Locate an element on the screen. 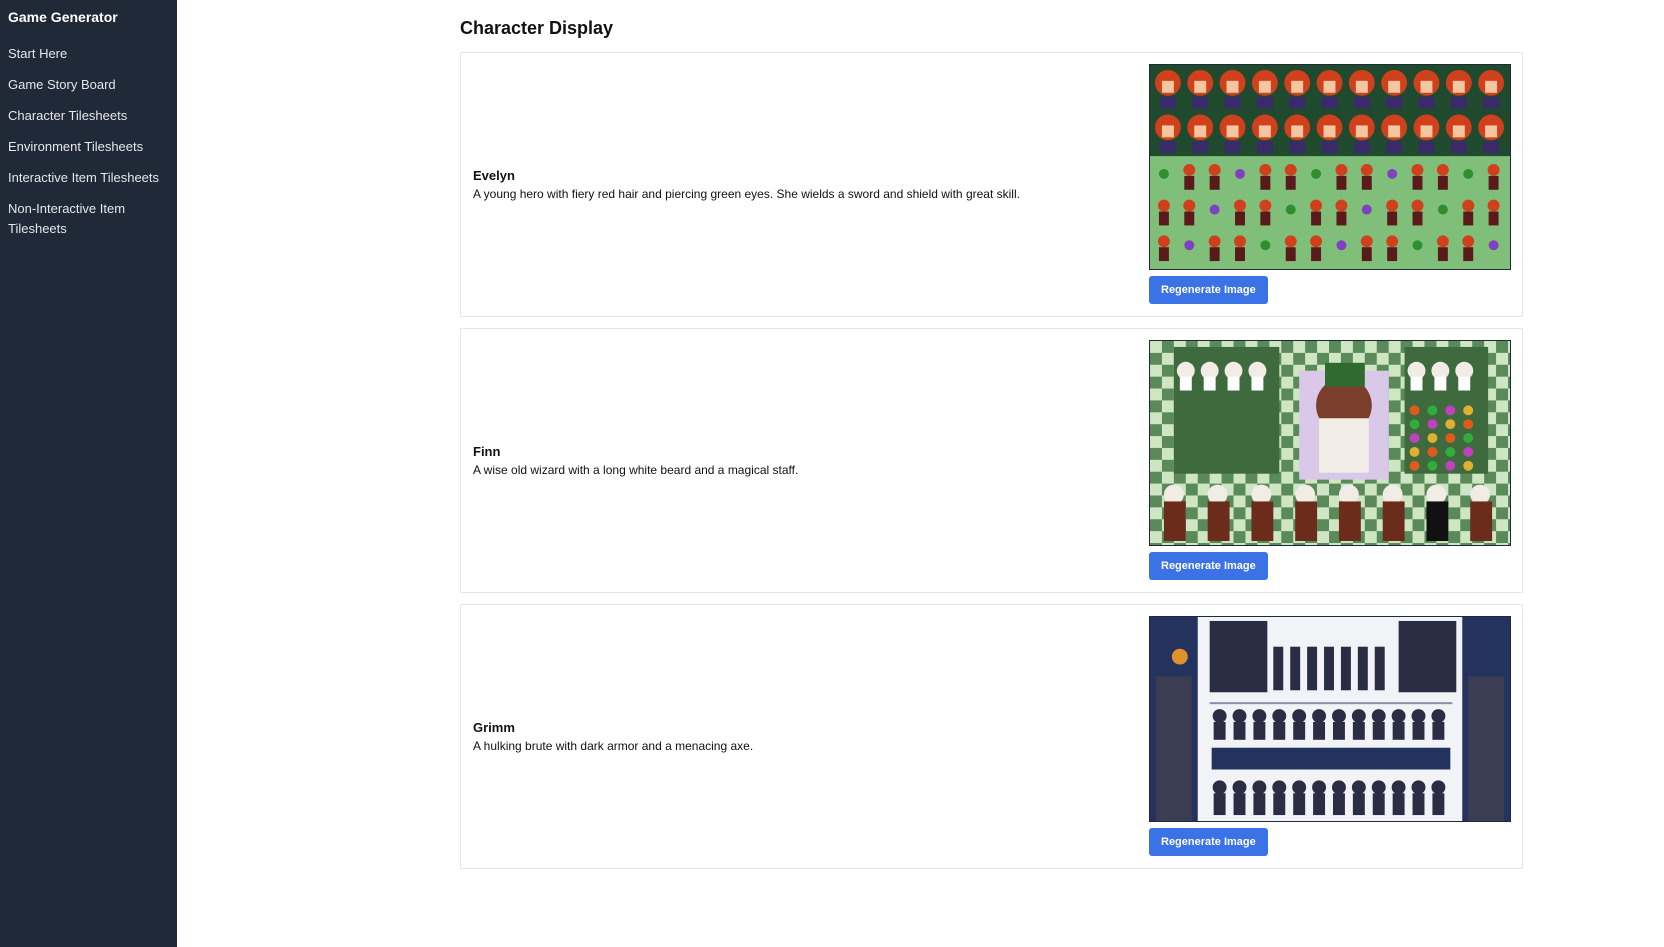 The image size is (1664, 947). sidebar-item-start-here: Start Here is located at coordinates (88, 54).